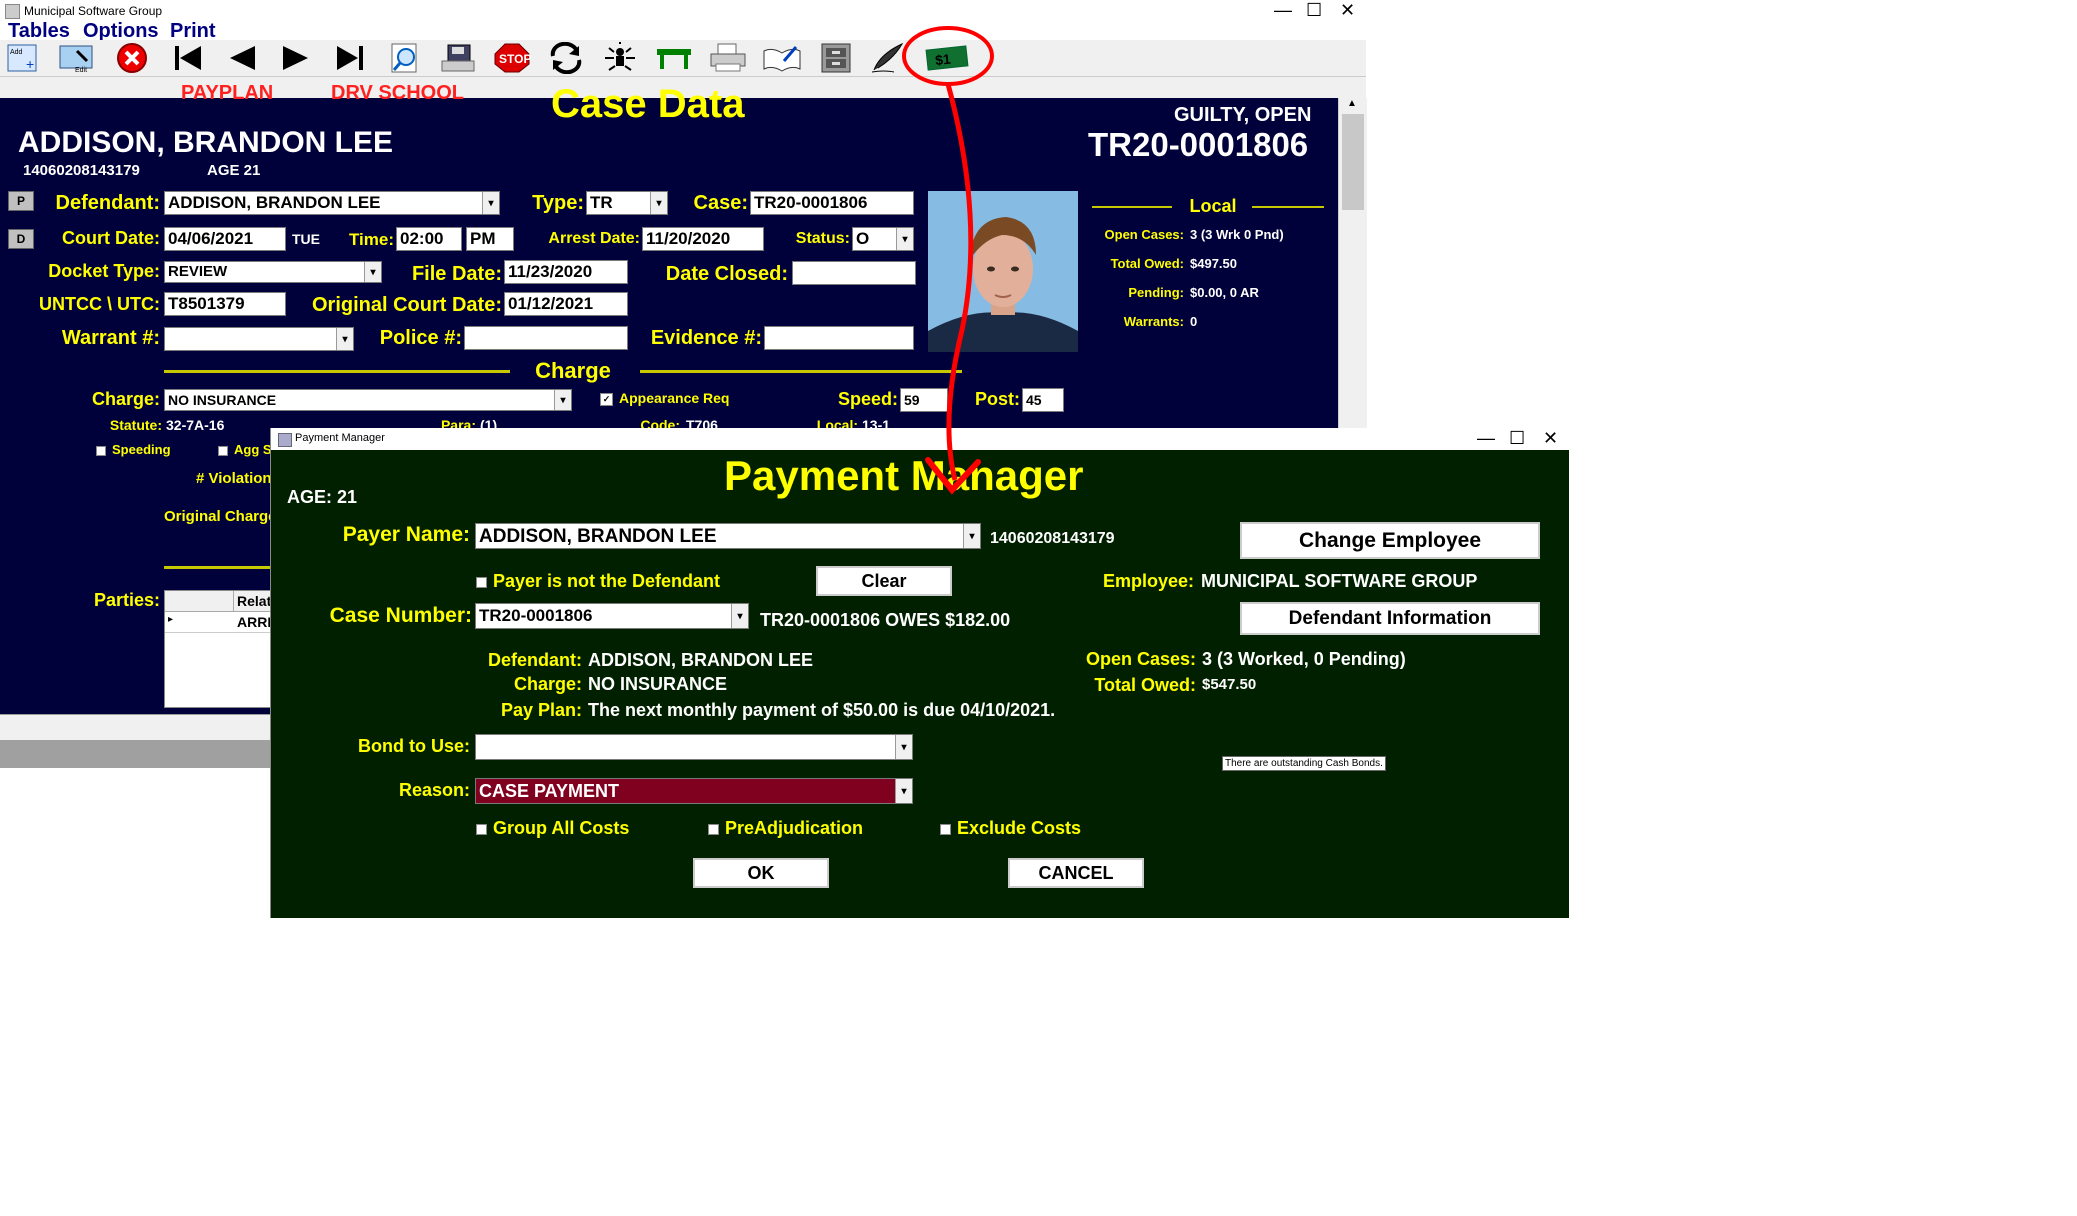 The height and width of the screenshot is (1216, 2077). Describe the element at coordinates (948, 56) in the screenshot. I see `annotation-circle` at that location.